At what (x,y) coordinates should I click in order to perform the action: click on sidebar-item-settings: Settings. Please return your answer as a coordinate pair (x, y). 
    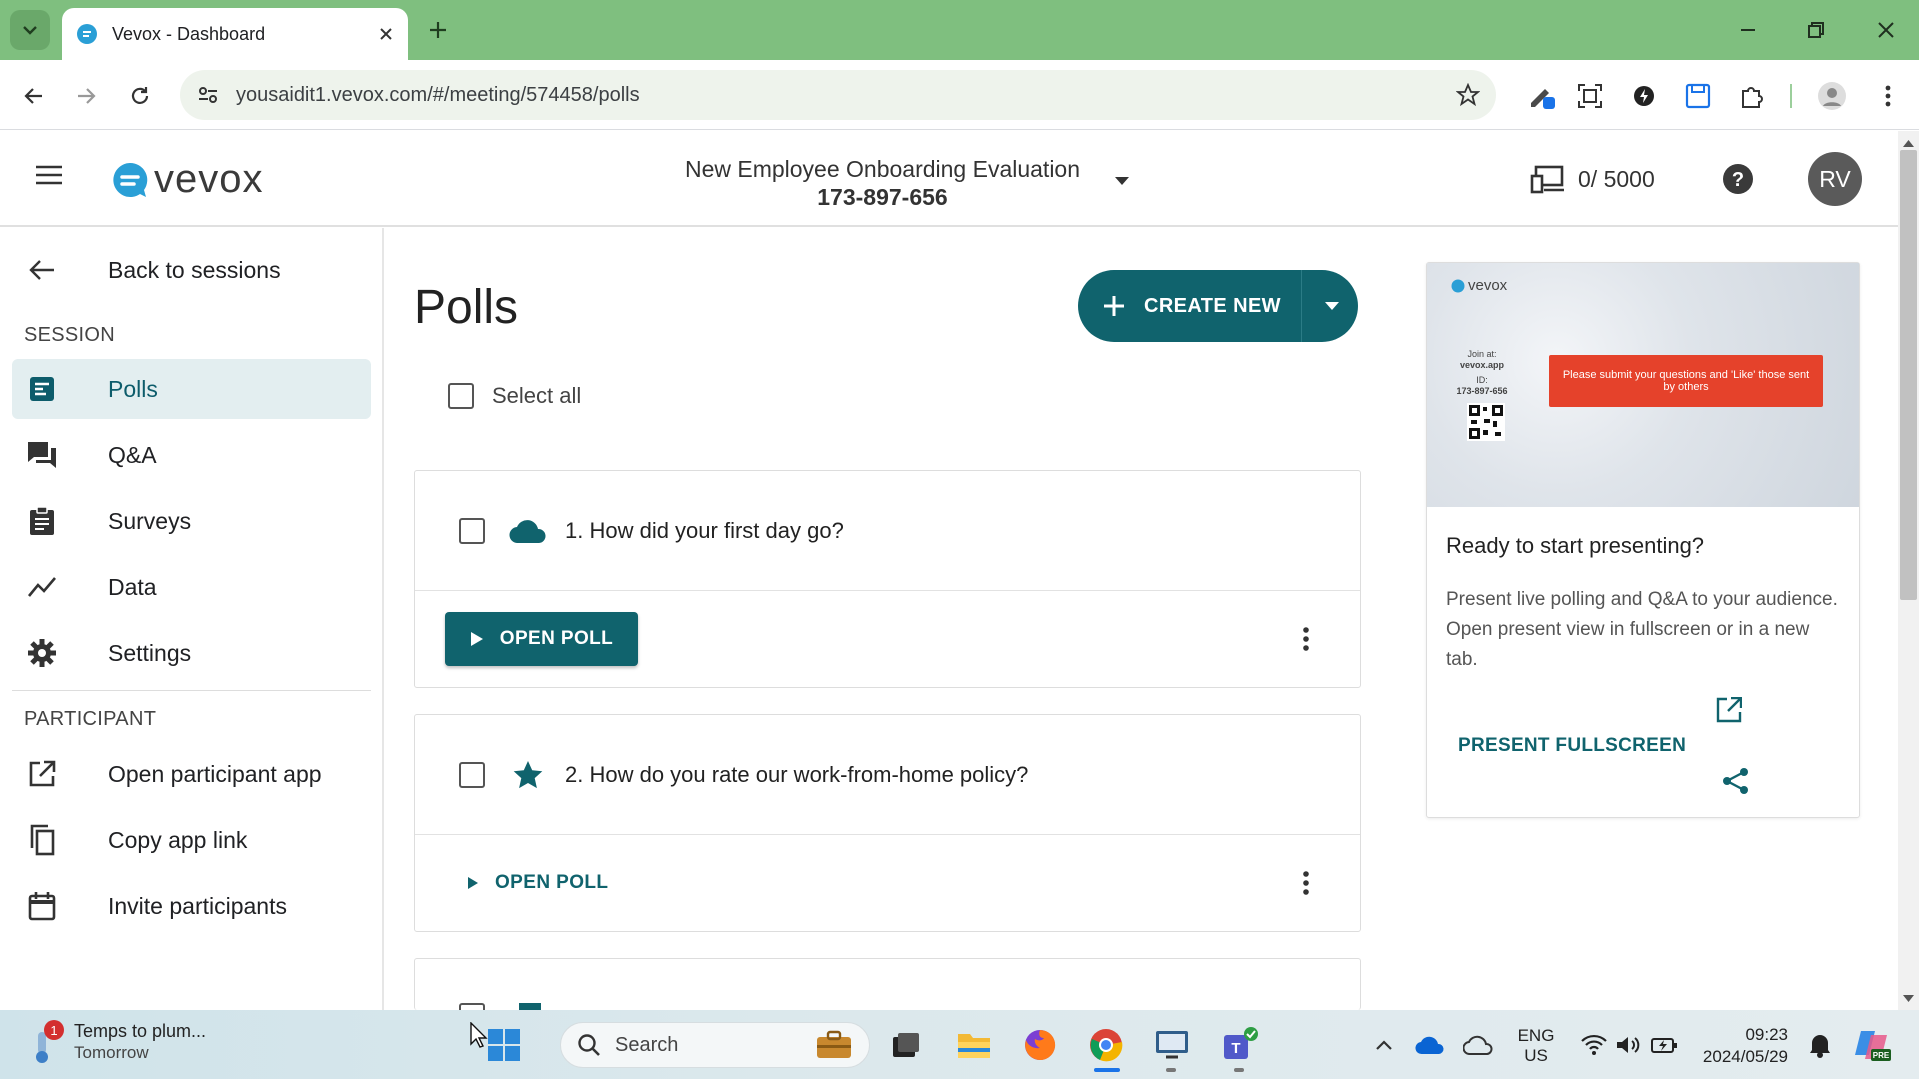
    Looking at the image, I should click on (191, 653).